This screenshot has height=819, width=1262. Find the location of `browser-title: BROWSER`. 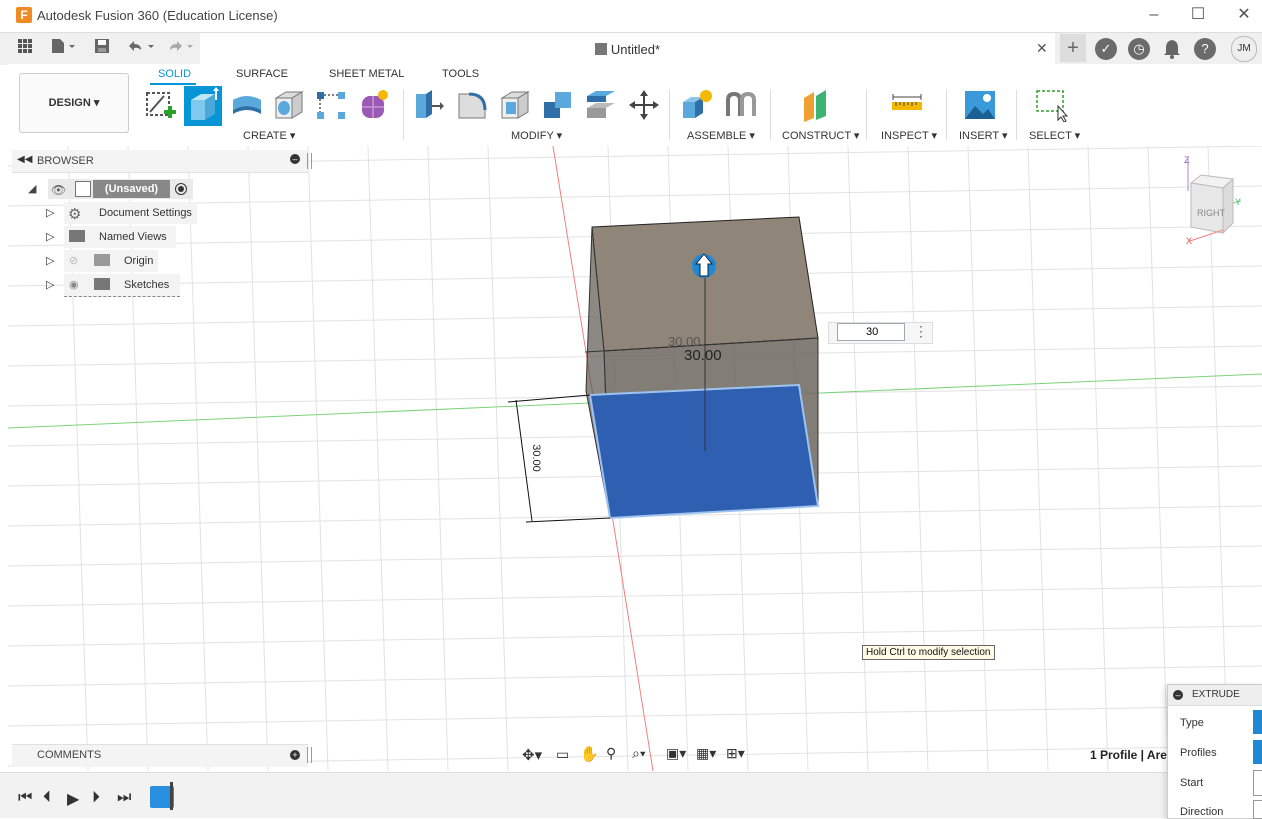

browser-title: BROWSER is located at coordinates (65, 161).